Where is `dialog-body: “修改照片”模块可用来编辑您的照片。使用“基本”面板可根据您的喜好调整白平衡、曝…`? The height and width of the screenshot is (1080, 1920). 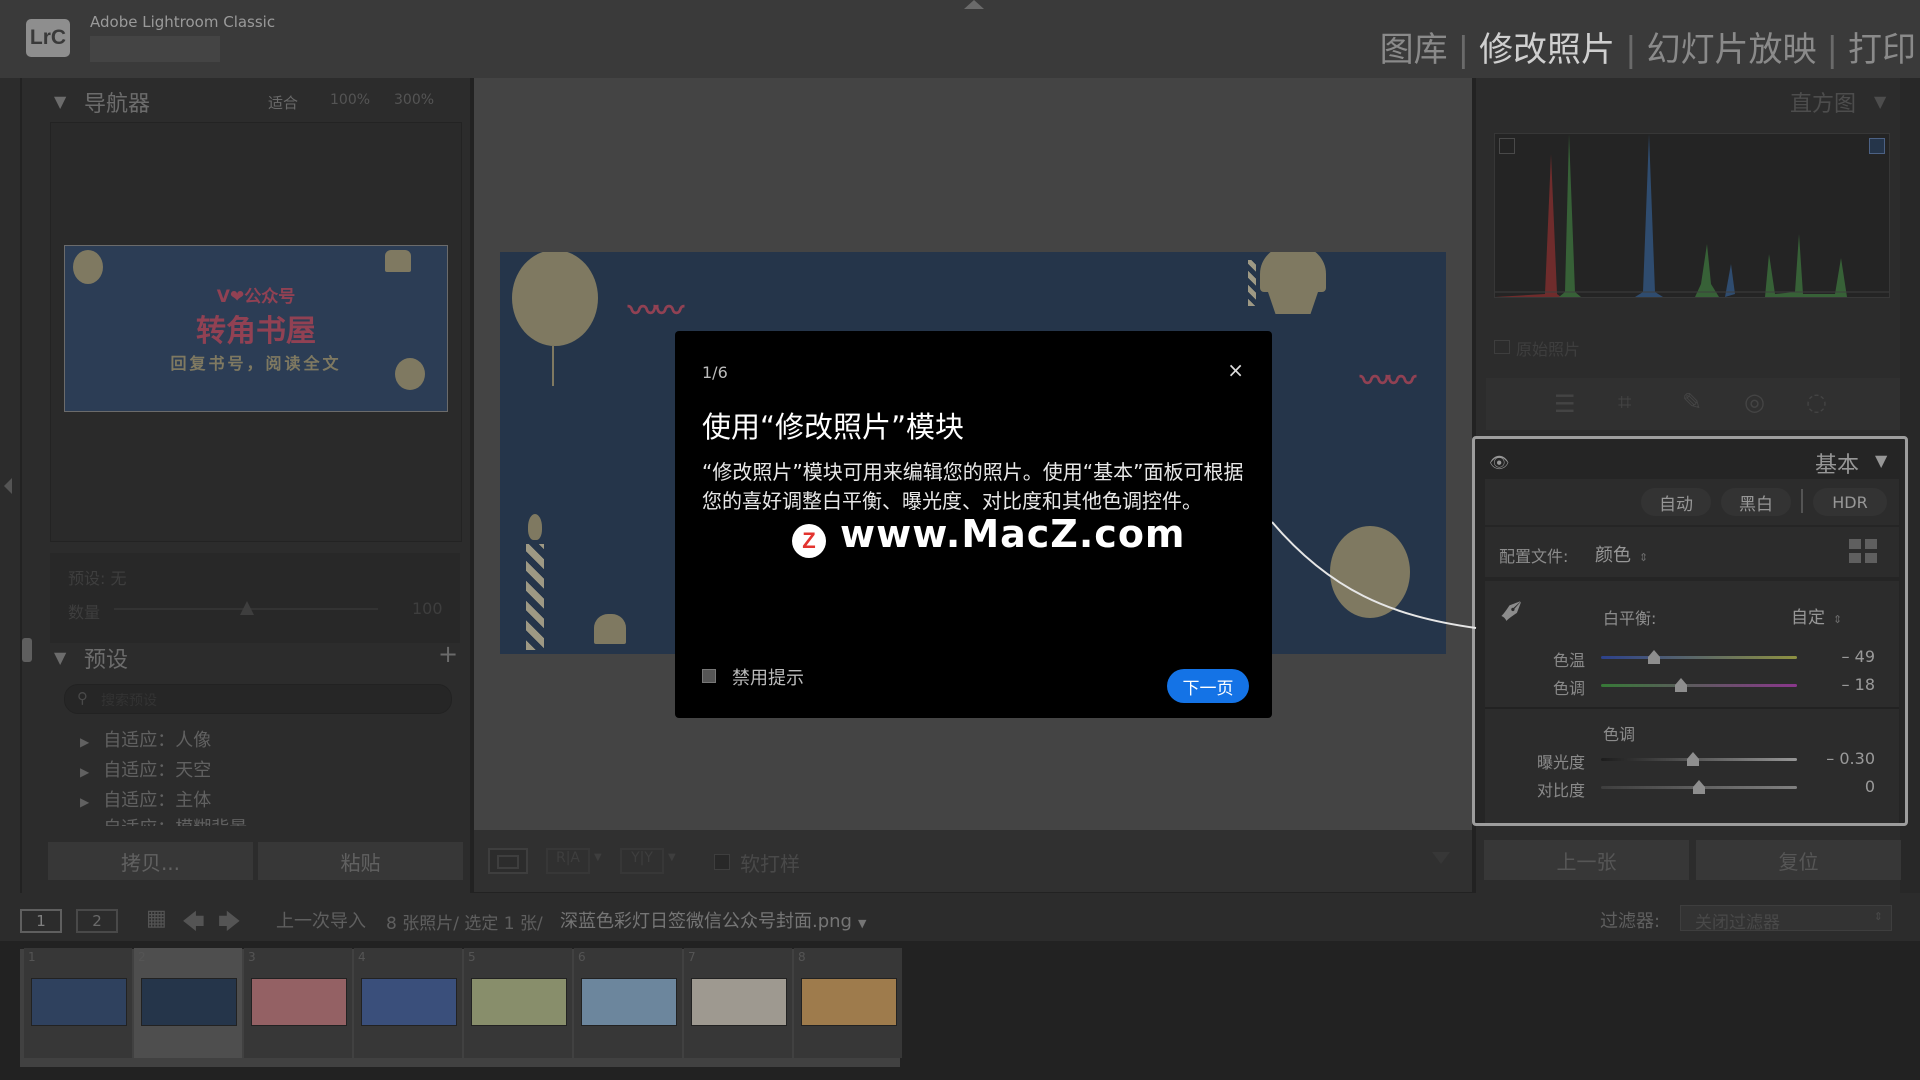 dialog-body: “修改照片”模块可用来编辑您的照片。使用“基本”面板可根据您的喜好调整白平衡、曝… is located at coordinates (973, 486).